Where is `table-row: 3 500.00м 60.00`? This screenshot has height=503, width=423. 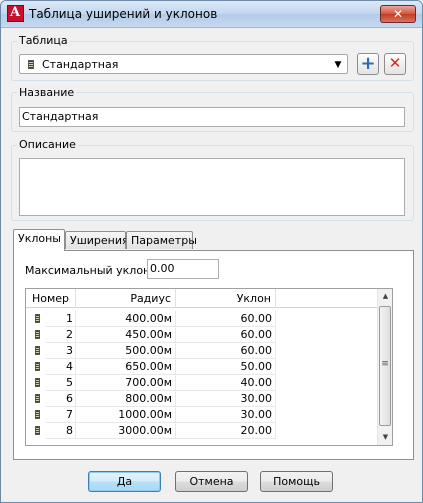
table-row: 3 500.00м 60.00 is located at coordinates (202, 351).